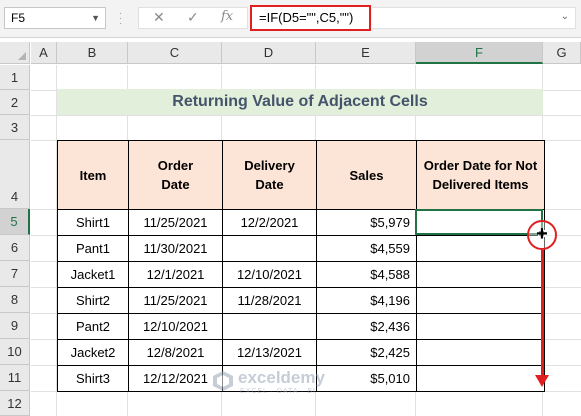 Image resolution: width=581 pixels, height=416 pixels. What do you see at coordinates (15, 174) in the screenshot?
I see `row-header-4: 4` at bounding box center [15, 174].